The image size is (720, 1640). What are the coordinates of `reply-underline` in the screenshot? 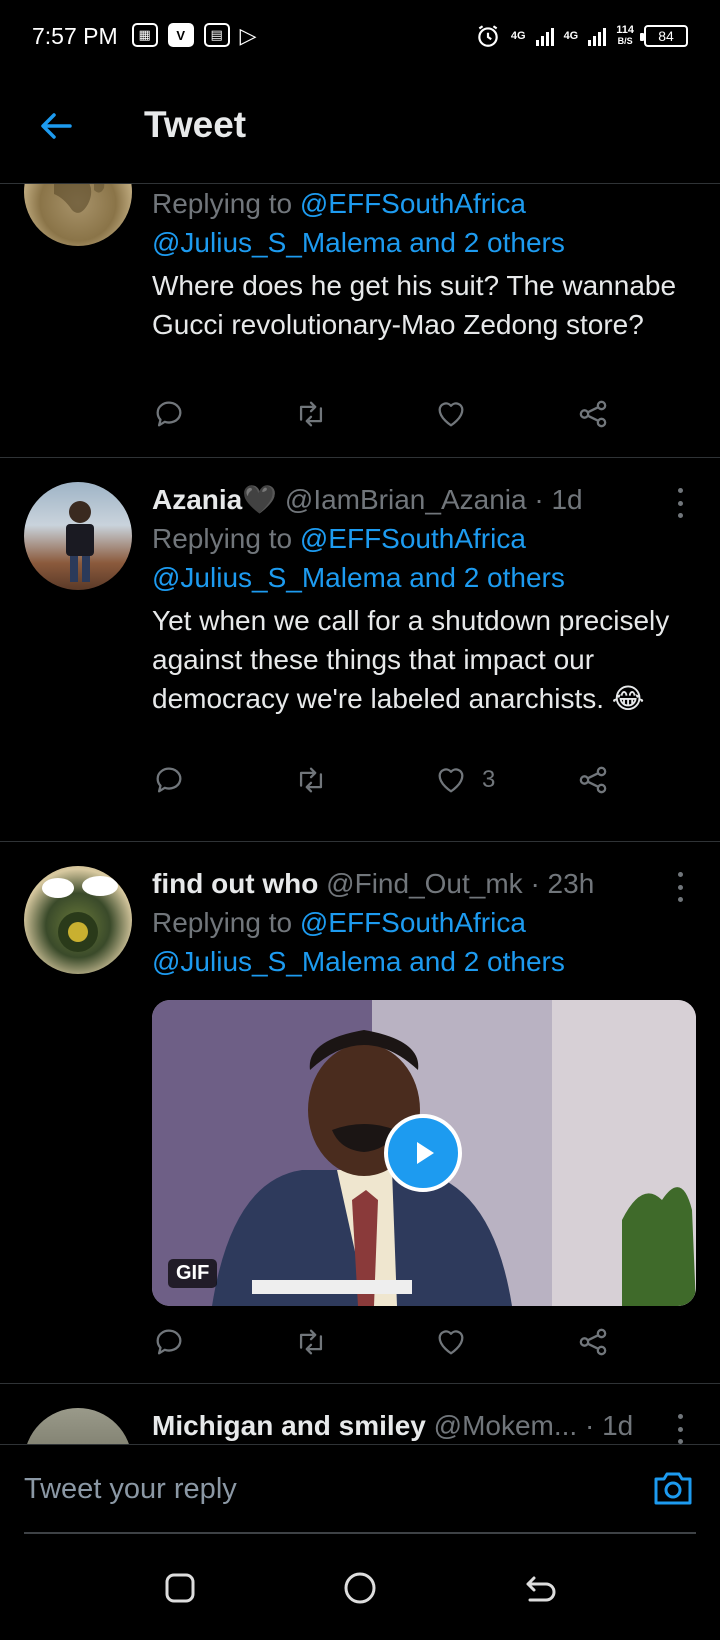 It's located at (360, 1533).